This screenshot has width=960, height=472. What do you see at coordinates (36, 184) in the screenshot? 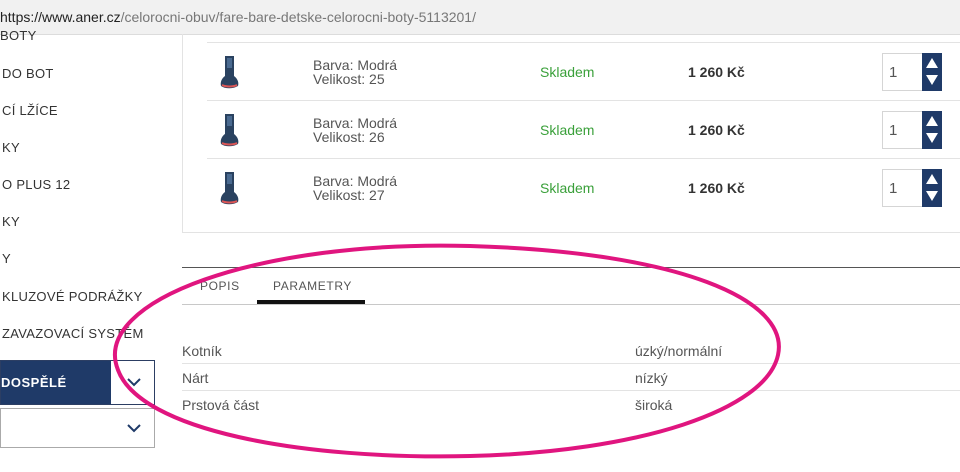
I see `sidebar-item: O PLUS 12` at bounding box center [36, 184].